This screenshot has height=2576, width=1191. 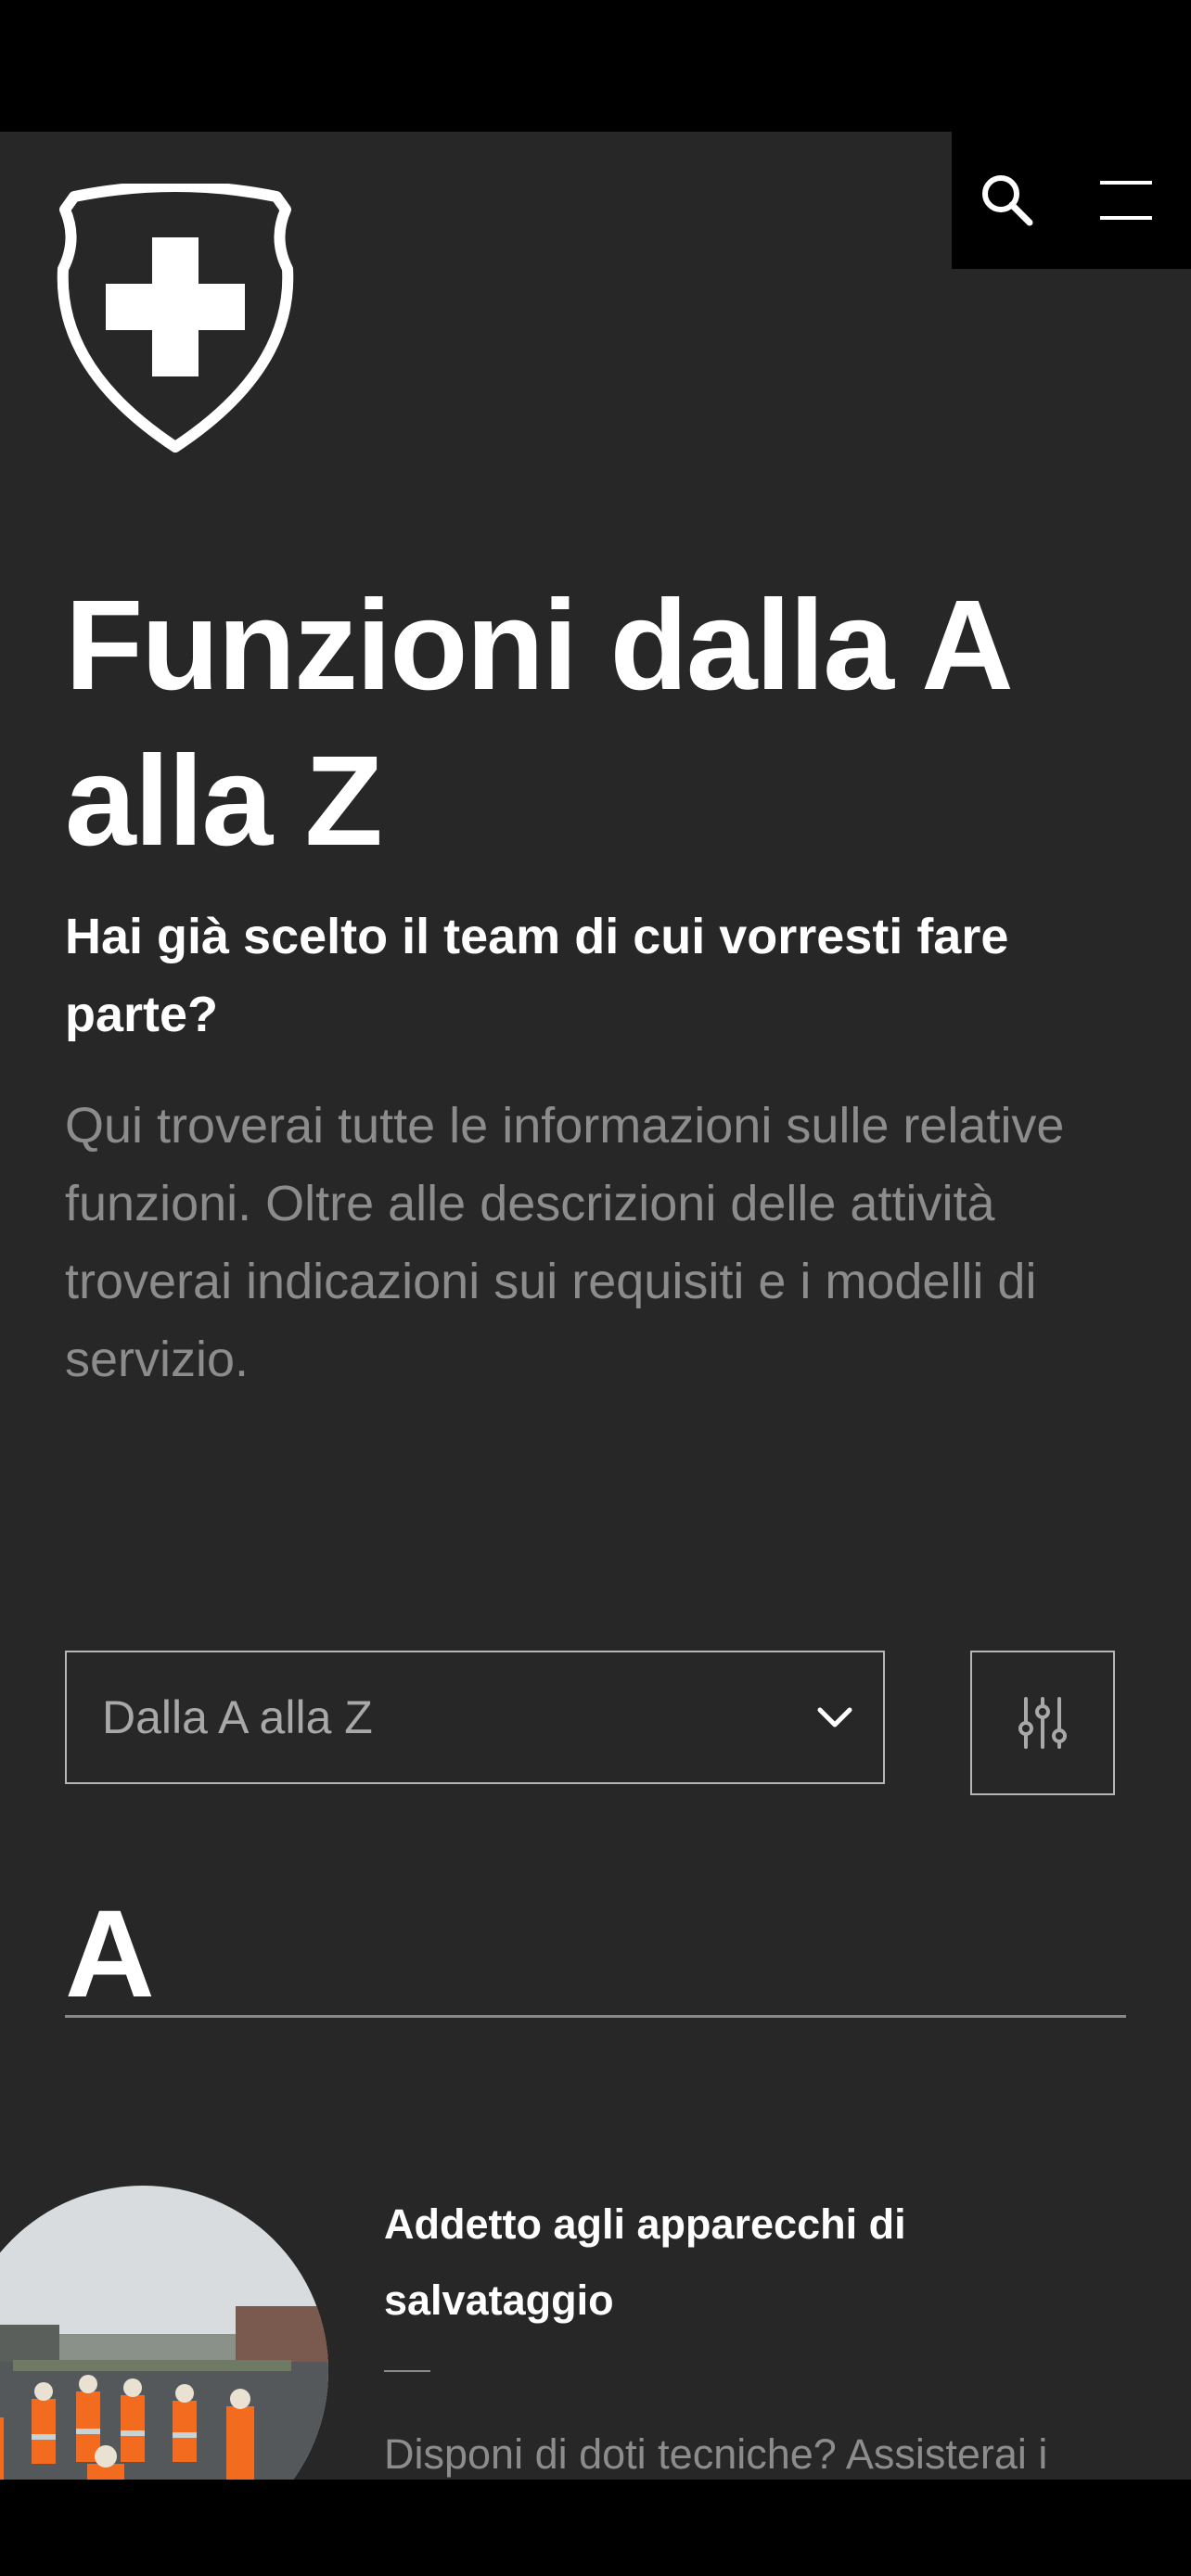 I want to click on menu-button, so click(x=1126, y=201).